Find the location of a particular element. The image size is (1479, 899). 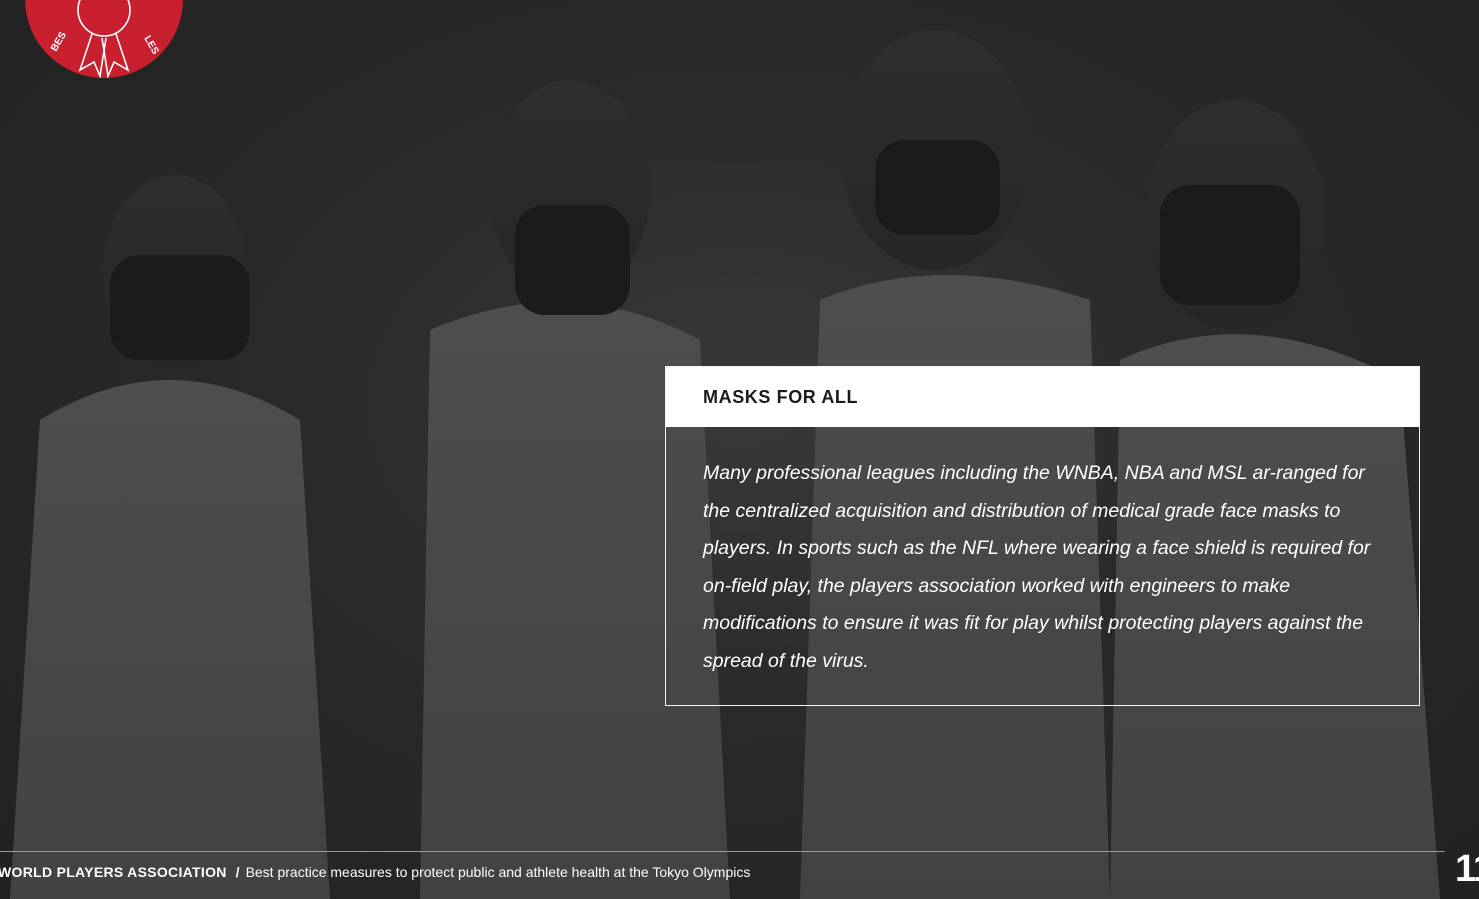

footer-divider is located at coordinates (722, 851).